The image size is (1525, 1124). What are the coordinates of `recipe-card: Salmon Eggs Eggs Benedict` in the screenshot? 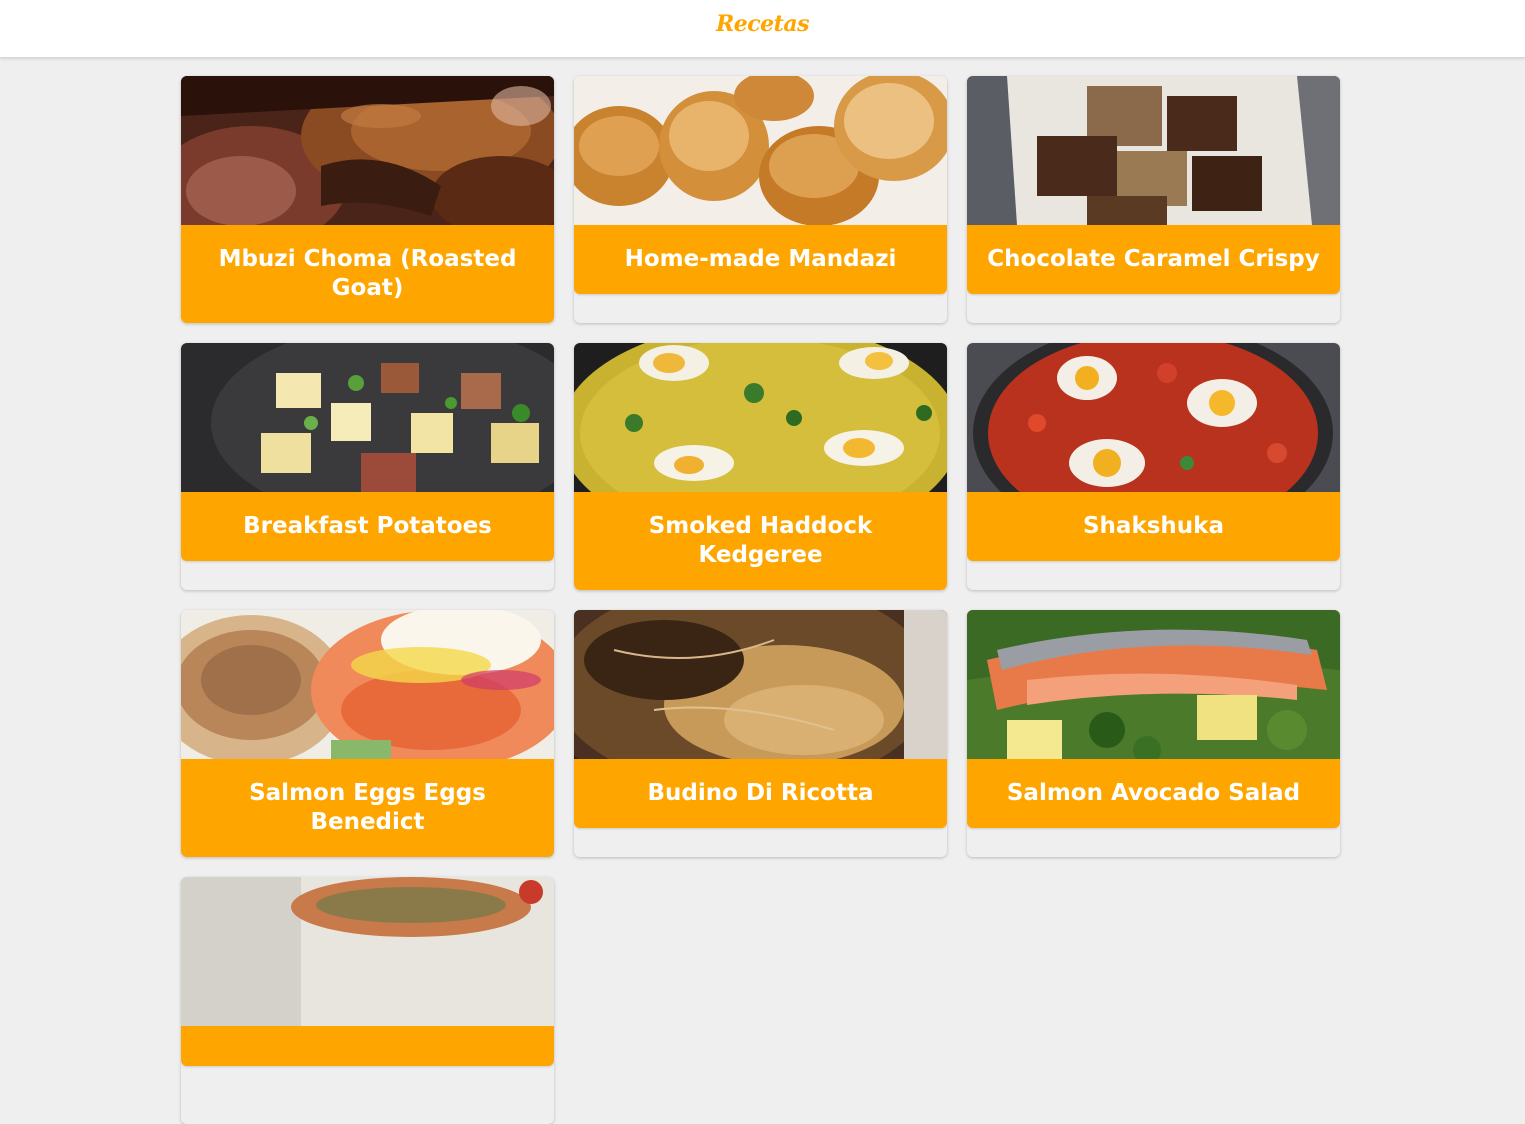 It's located at (367, 733).